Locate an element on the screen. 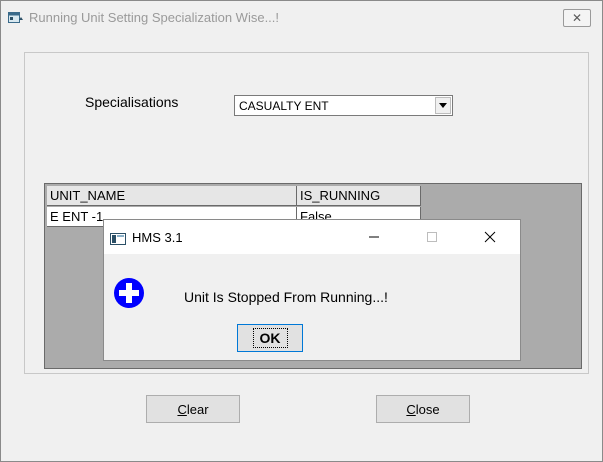  chevron-down-icon is located at coordinates (443, 105).